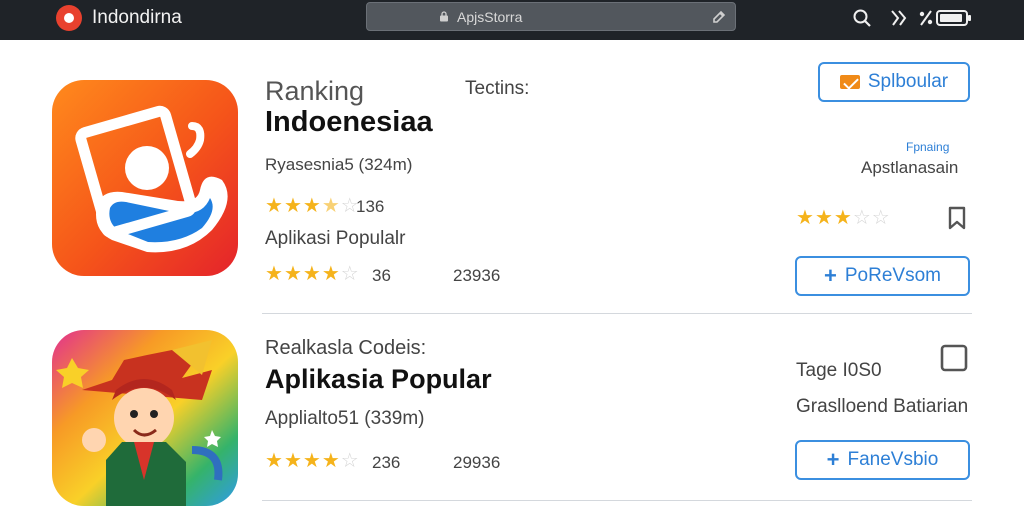  I want to click on app-1-rating-count-2: 36, so click(381, 275).